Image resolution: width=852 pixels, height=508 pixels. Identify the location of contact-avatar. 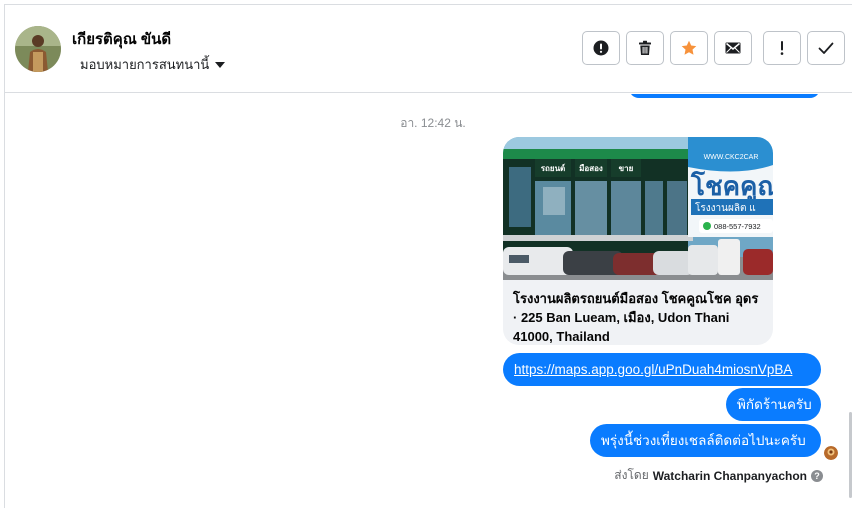
(38, 49).